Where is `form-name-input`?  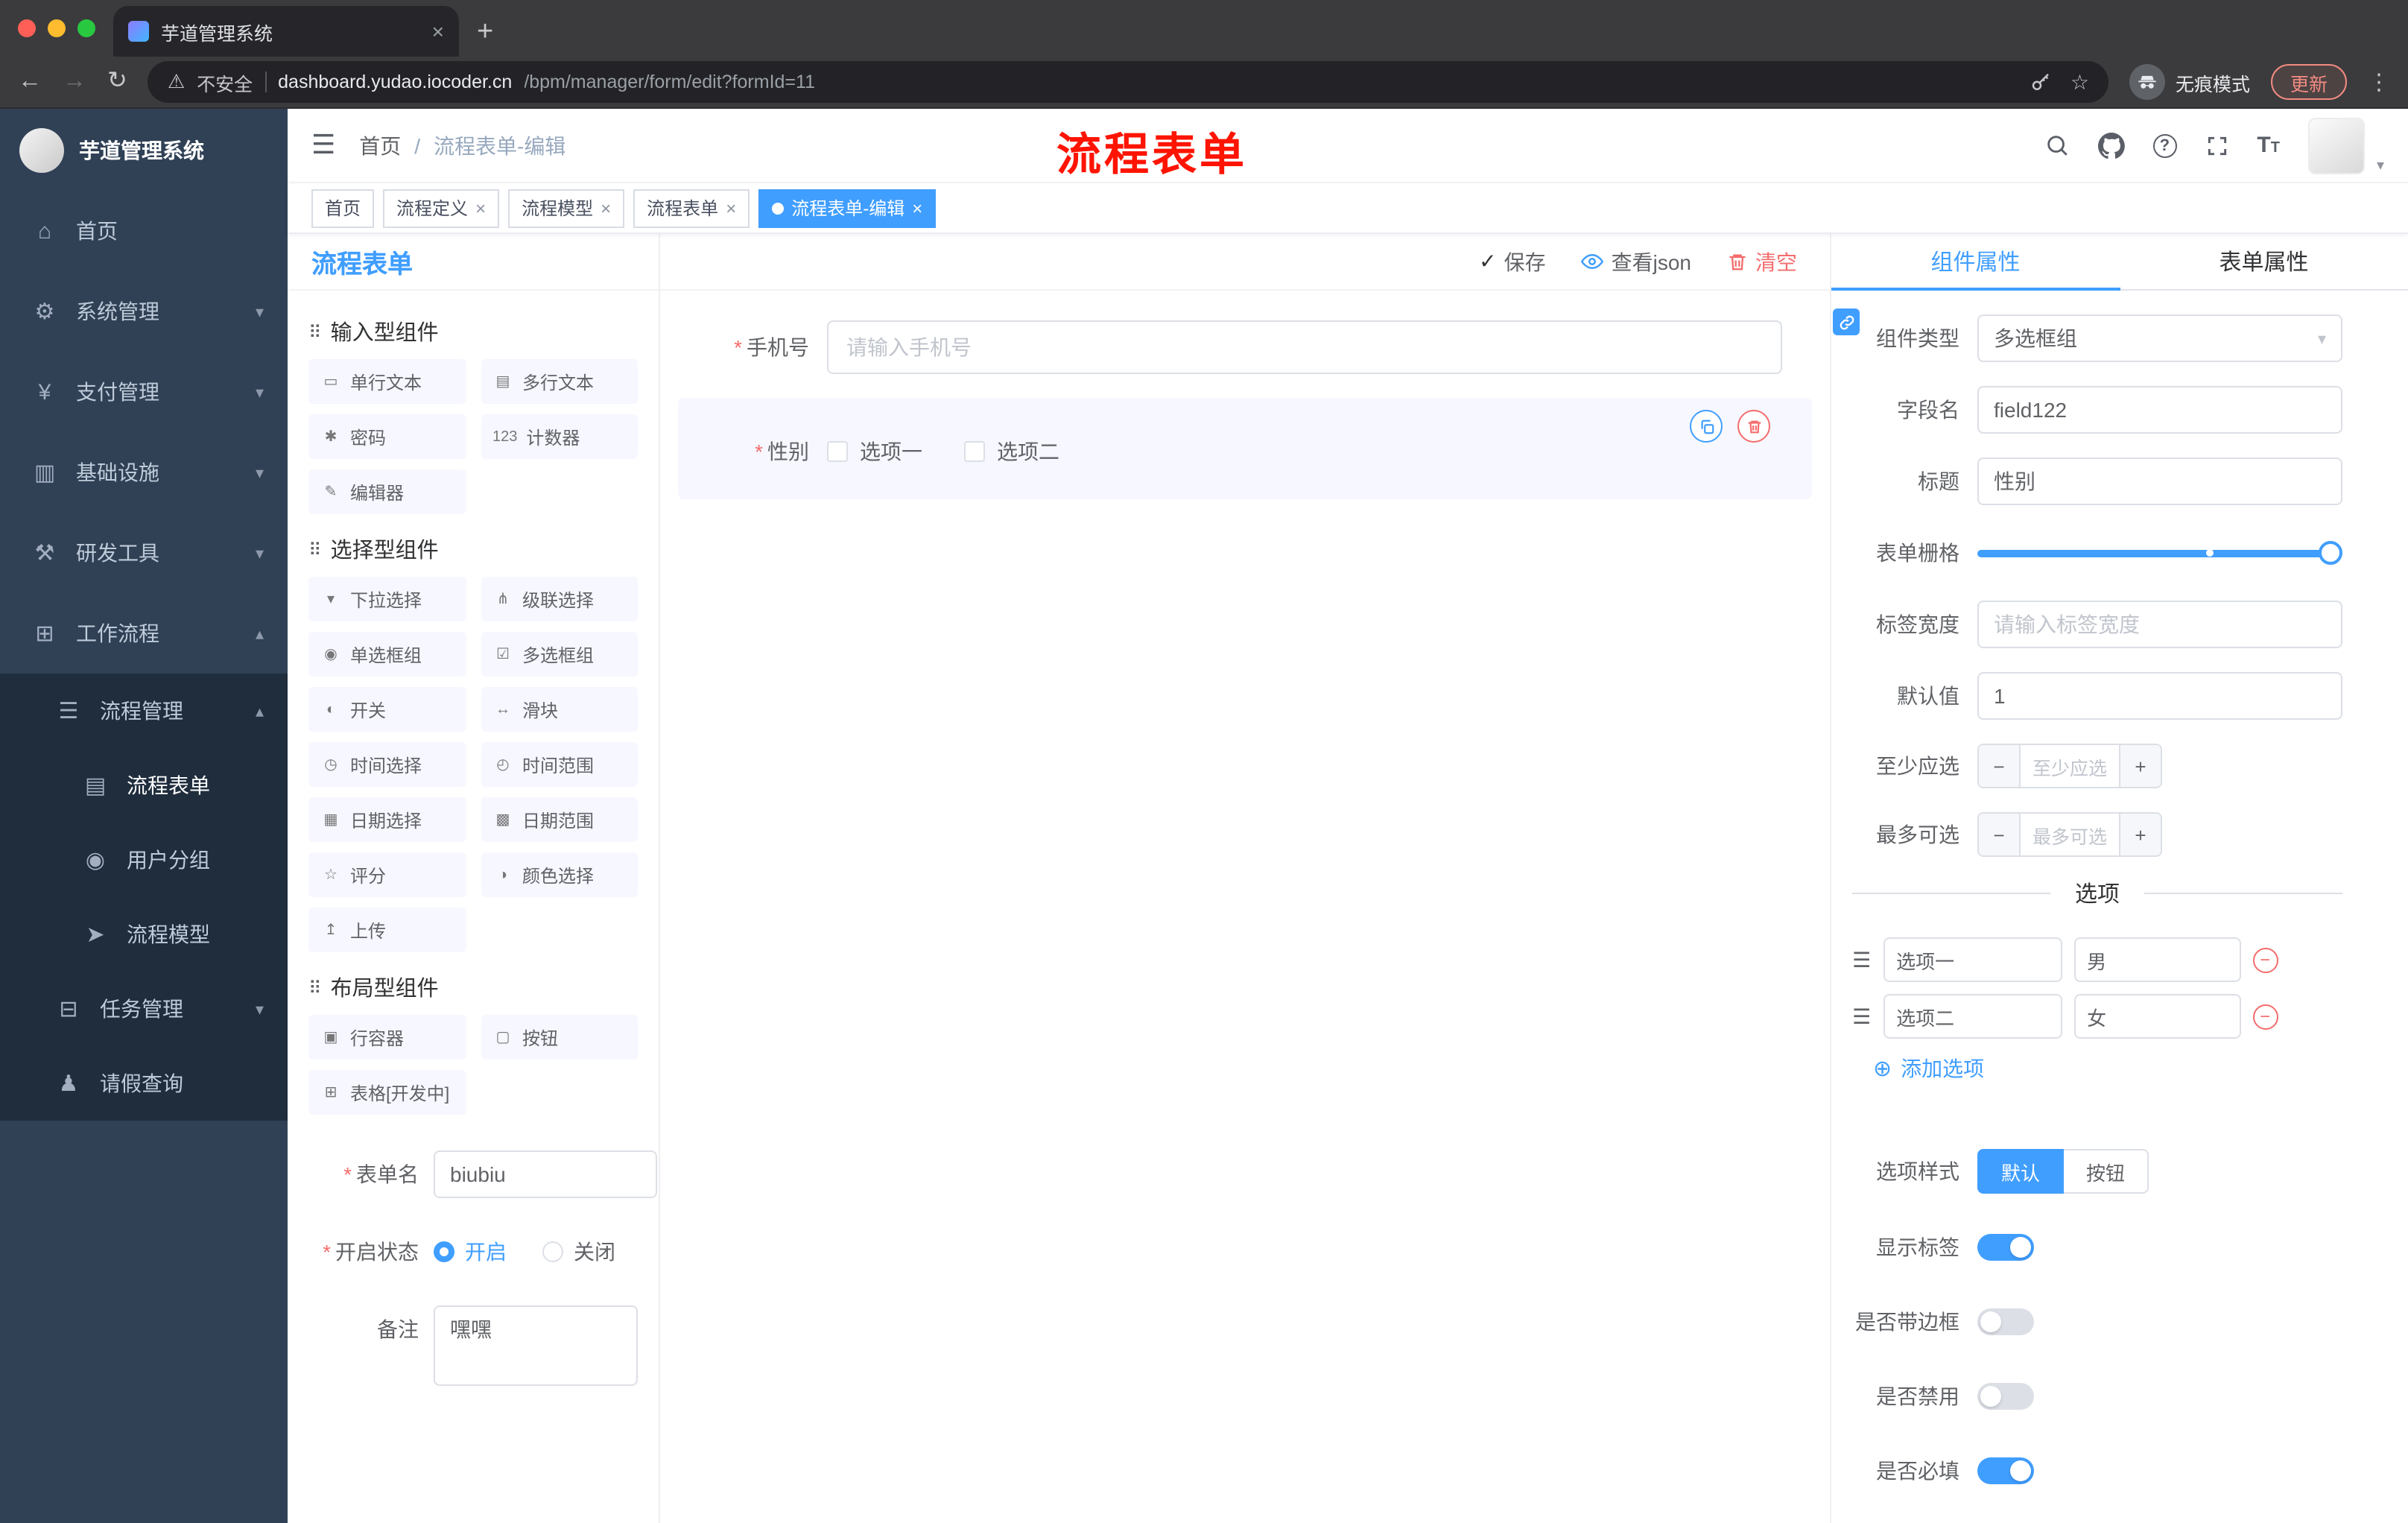 form-name-input is located at coordinates (545, 1174).